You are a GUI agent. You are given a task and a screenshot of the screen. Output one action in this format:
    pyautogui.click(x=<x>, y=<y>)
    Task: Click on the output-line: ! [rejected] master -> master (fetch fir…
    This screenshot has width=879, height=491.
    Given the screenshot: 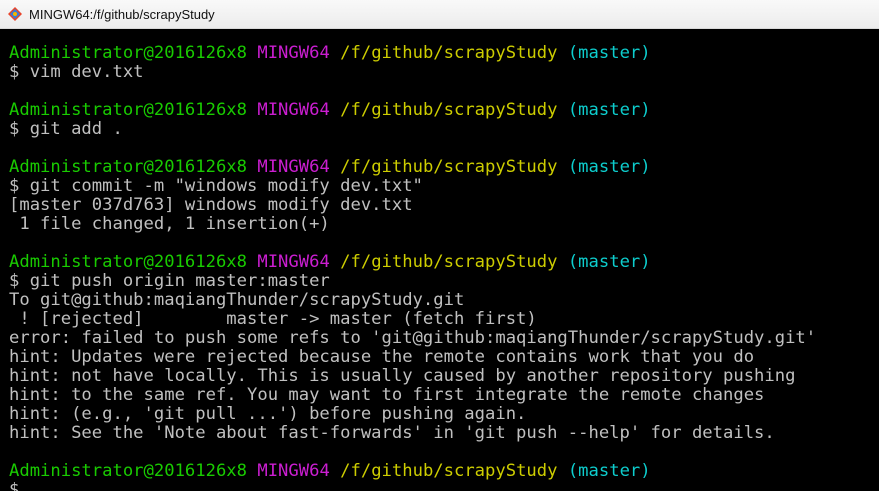 What is the action you would take?
    pyautogui.click(x=273, y=319)
    